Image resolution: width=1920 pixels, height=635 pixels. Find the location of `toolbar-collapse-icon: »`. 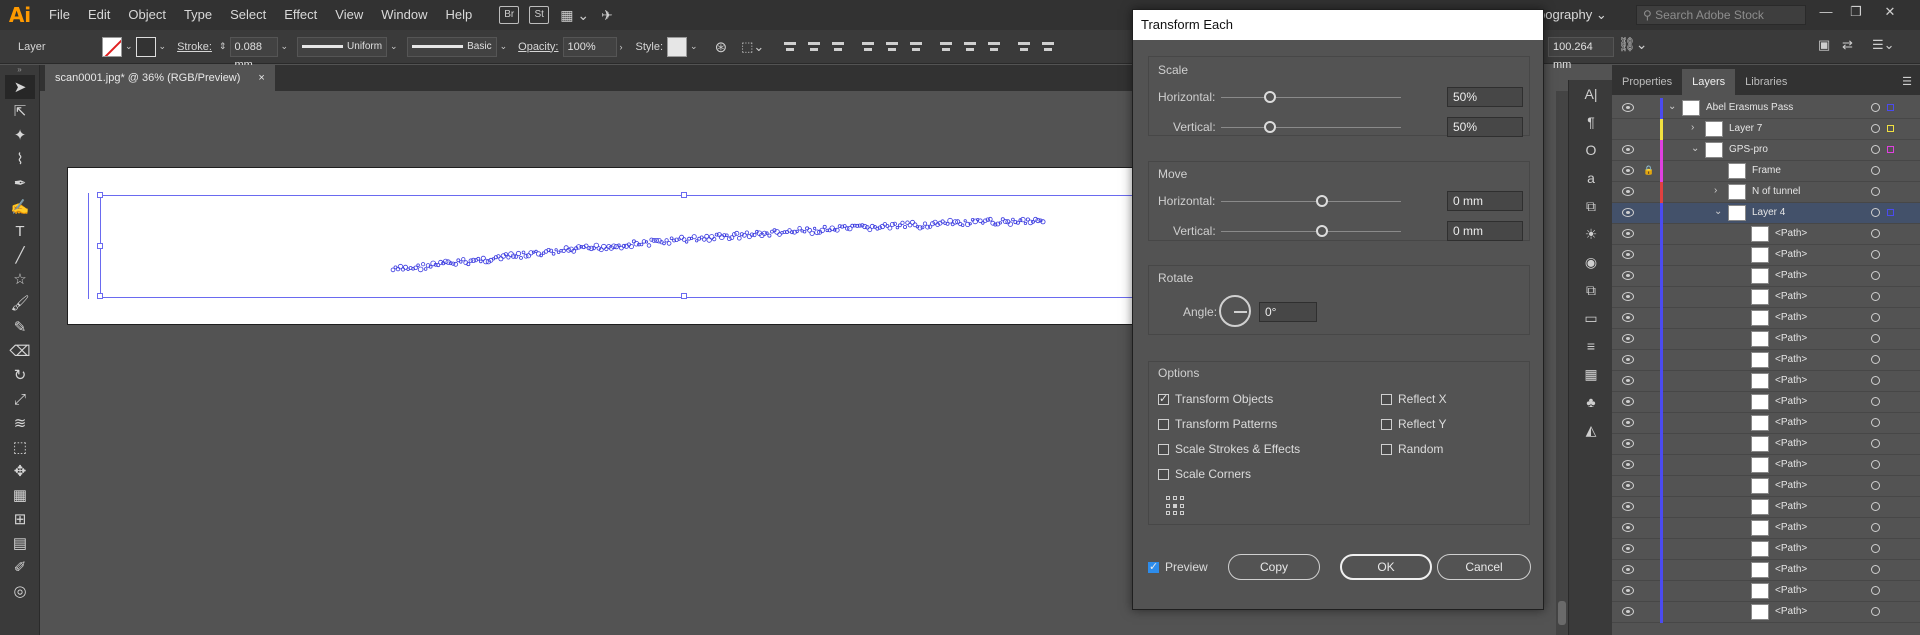

toolbar-collapse-icon: » is located at coordinates (19, 70).